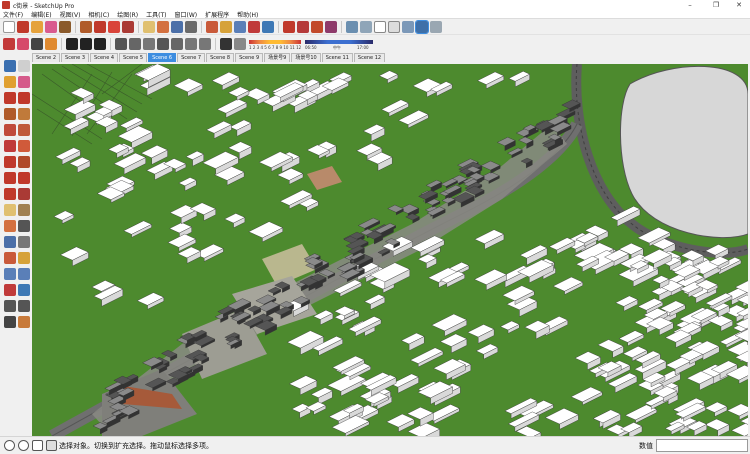 The image size is (750, 454). What do you see at coordinates (100, 26) in the screenshot?
I see `move-icon` at bounding box center [100, 26].